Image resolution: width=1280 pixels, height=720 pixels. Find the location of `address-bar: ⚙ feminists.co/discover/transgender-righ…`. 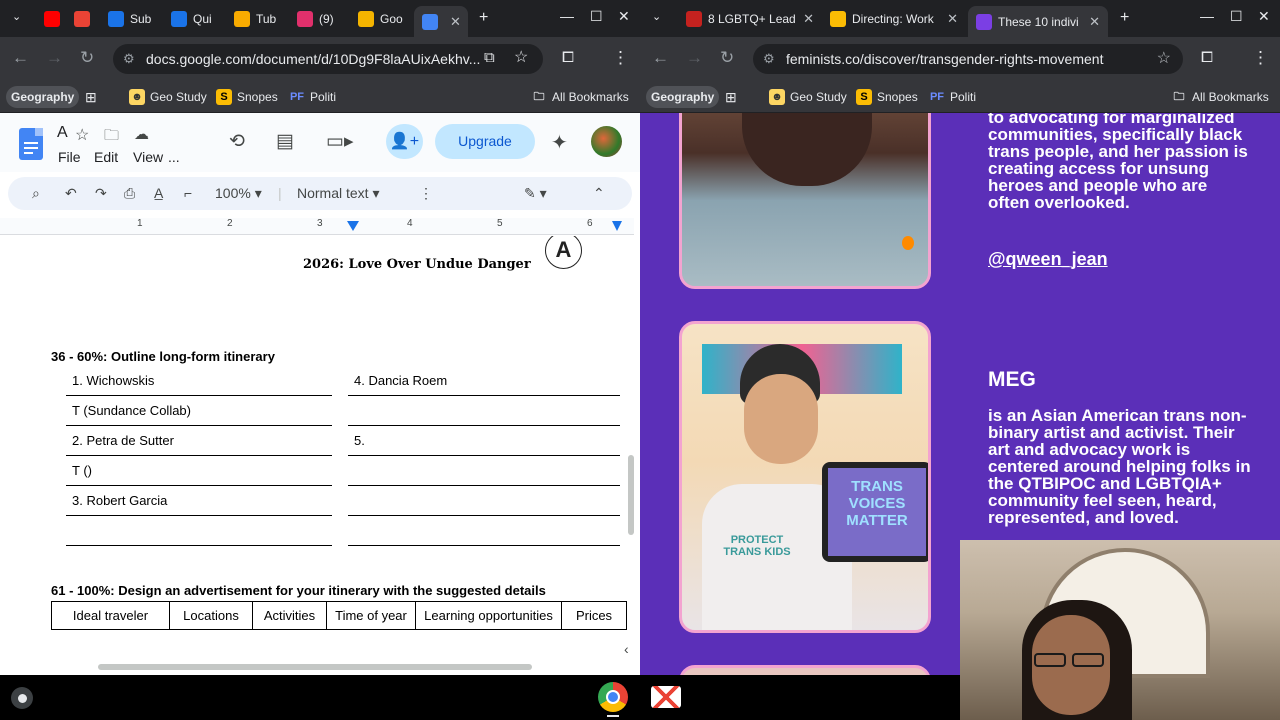

address-bar: ⚙ feminists.co/discover/transgender-righ… is located at coordinates (968, 59).